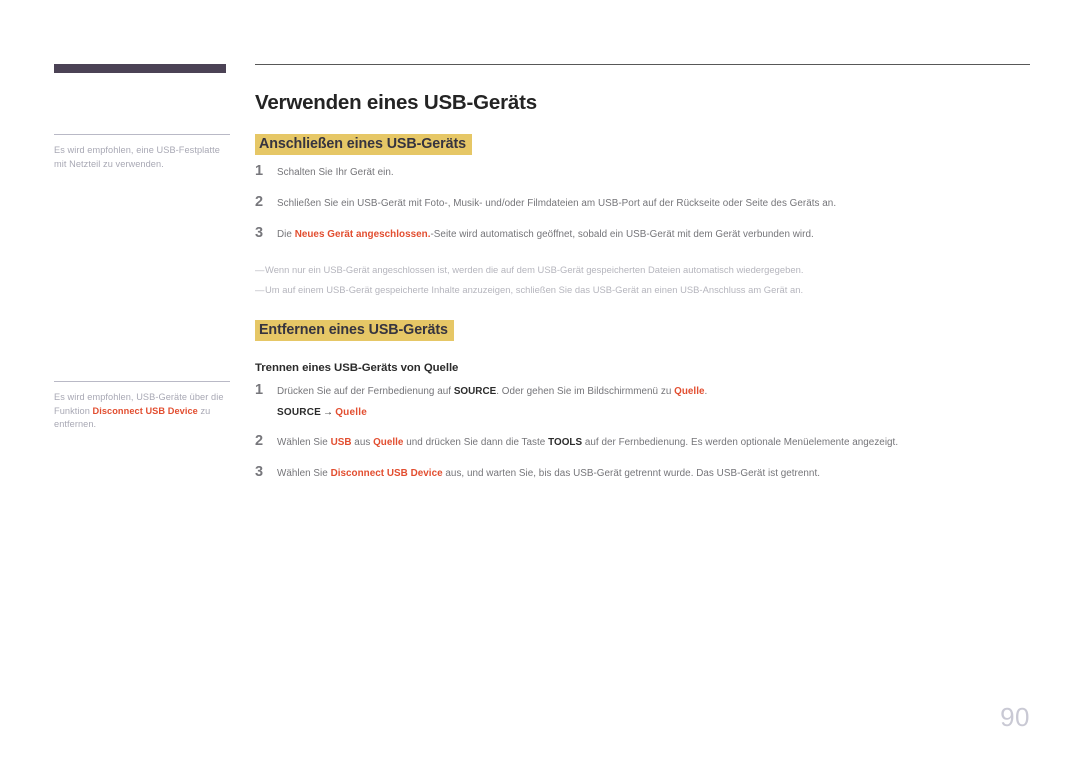  Describe the element at coordinates (328, 412) in the screenshot. I see `arrow-right-icon: →` at that location.